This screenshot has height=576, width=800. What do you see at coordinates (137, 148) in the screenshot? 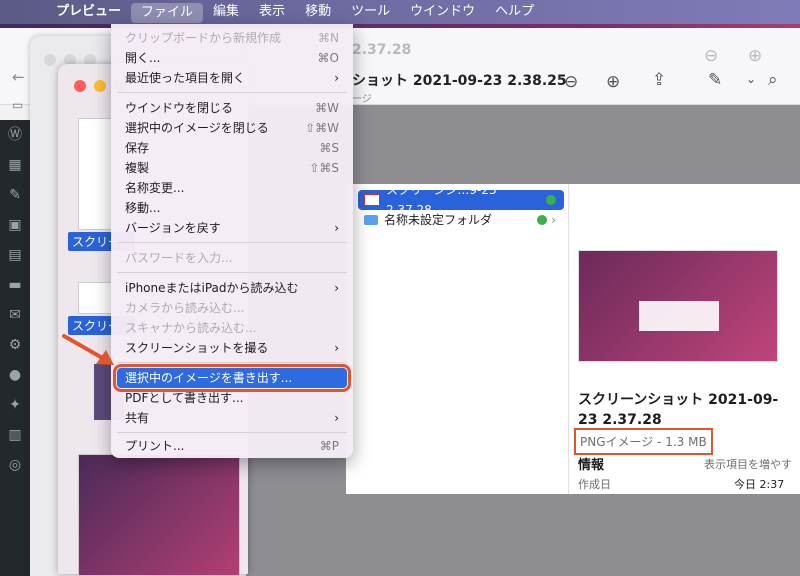
I see `menu-item-label: 保存` at bounding box center [137, 148].